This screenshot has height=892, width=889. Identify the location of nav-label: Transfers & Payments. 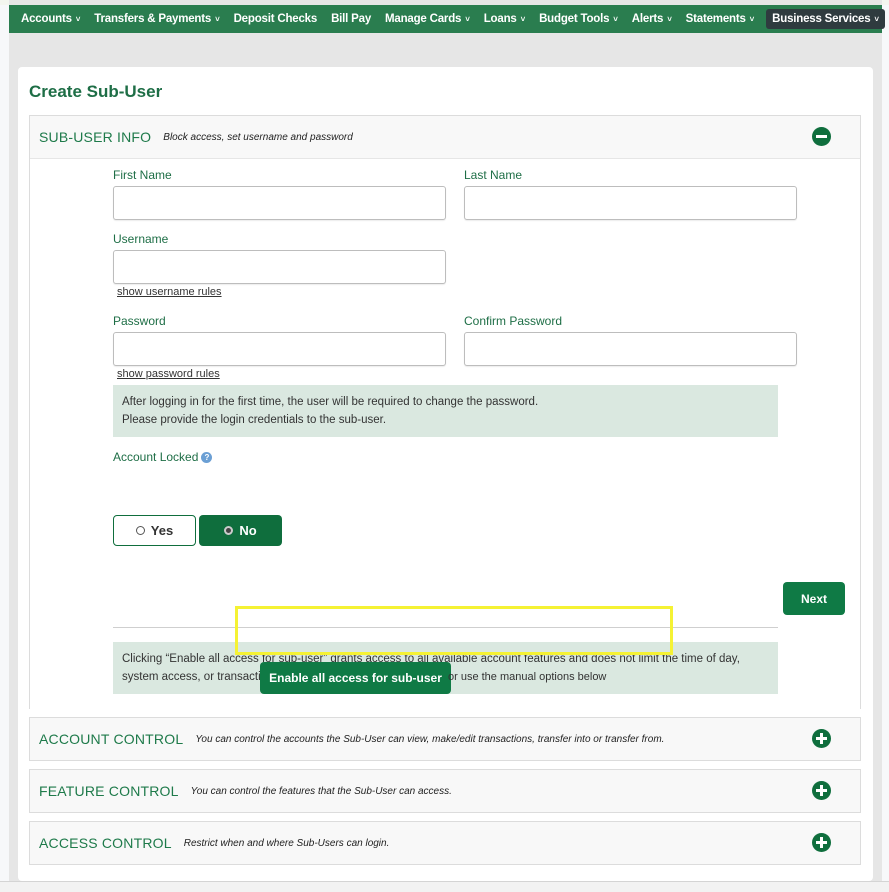
(153, 19).